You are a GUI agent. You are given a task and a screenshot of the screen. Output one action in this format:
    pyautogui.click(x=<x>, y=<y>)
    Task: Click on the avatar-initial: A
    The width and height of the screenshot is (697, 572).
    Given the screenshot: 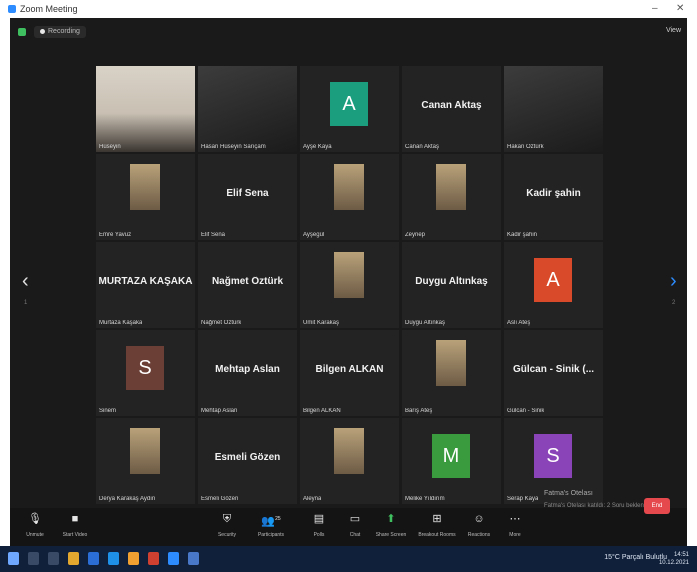 What is the action you would take?
    pyautogui.click(x=553, y=280)
    